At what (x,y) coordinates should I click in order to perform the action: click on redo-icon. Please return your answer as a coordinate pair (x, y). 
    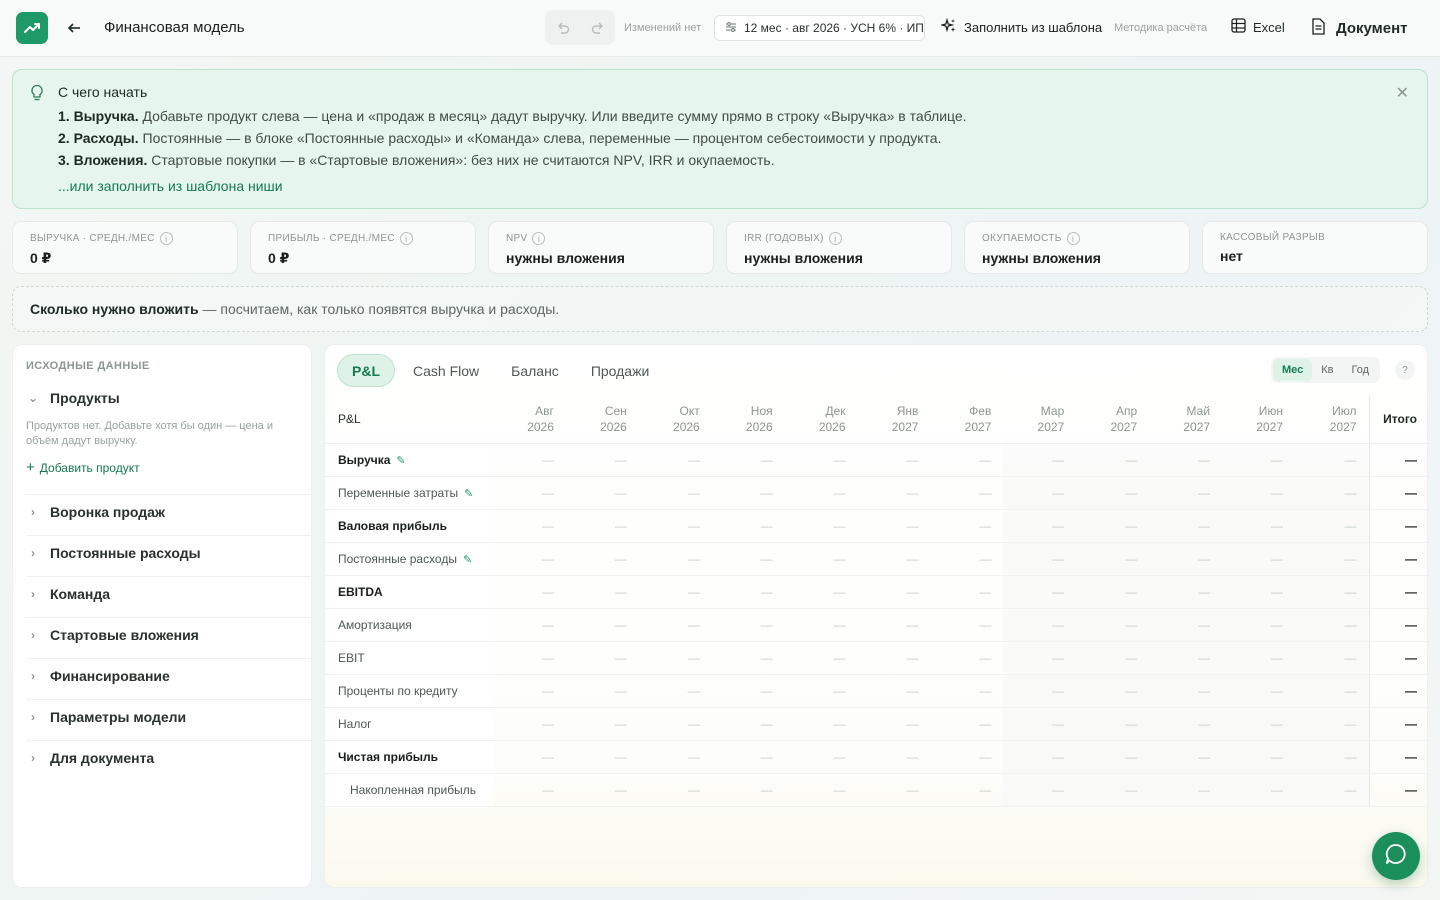
    Looking at the image, I should click on (598, 28).